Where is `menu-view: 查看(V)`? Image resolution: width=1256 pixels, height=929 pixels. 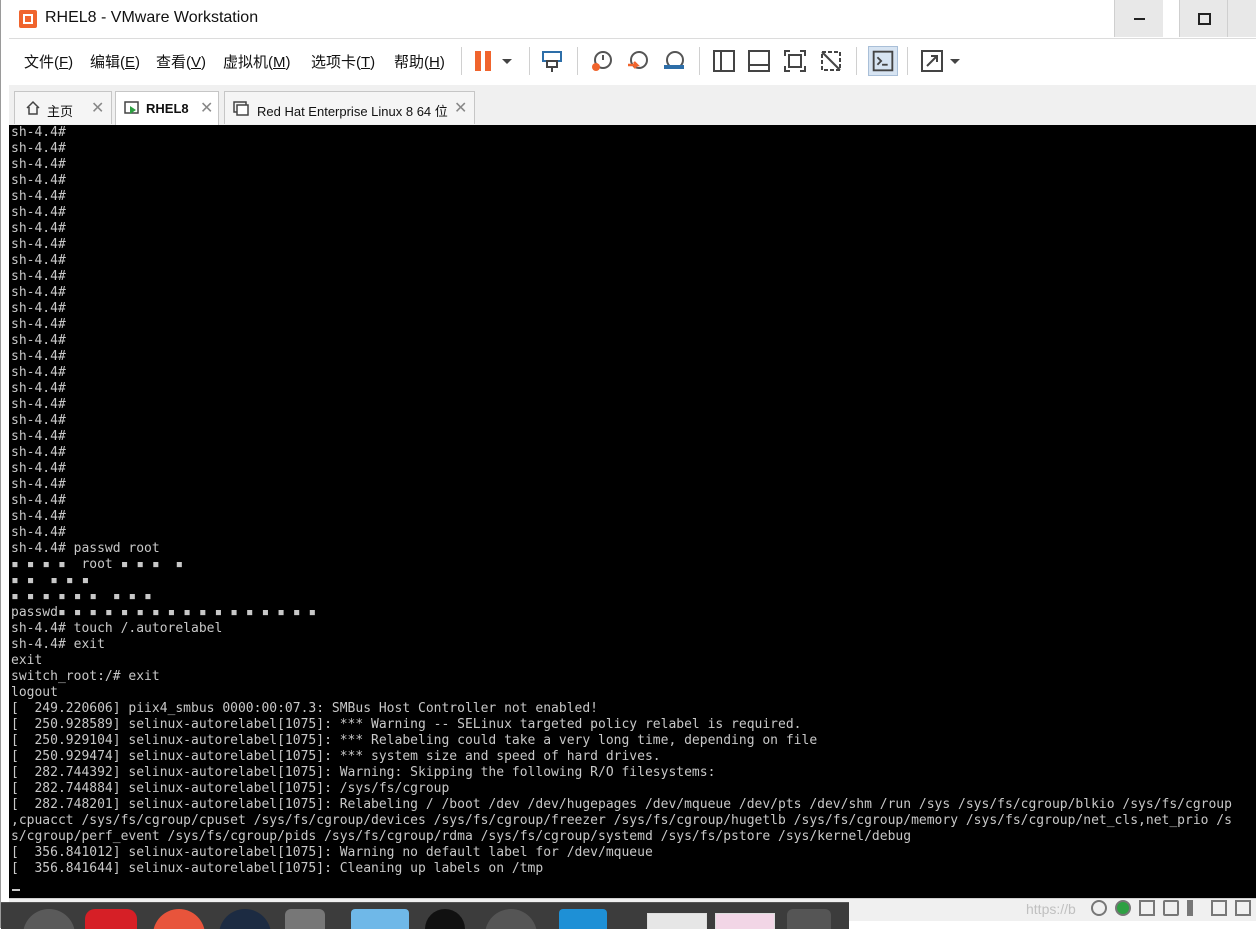 menu-view: 查看(V) is located at coordinates (181, 61).